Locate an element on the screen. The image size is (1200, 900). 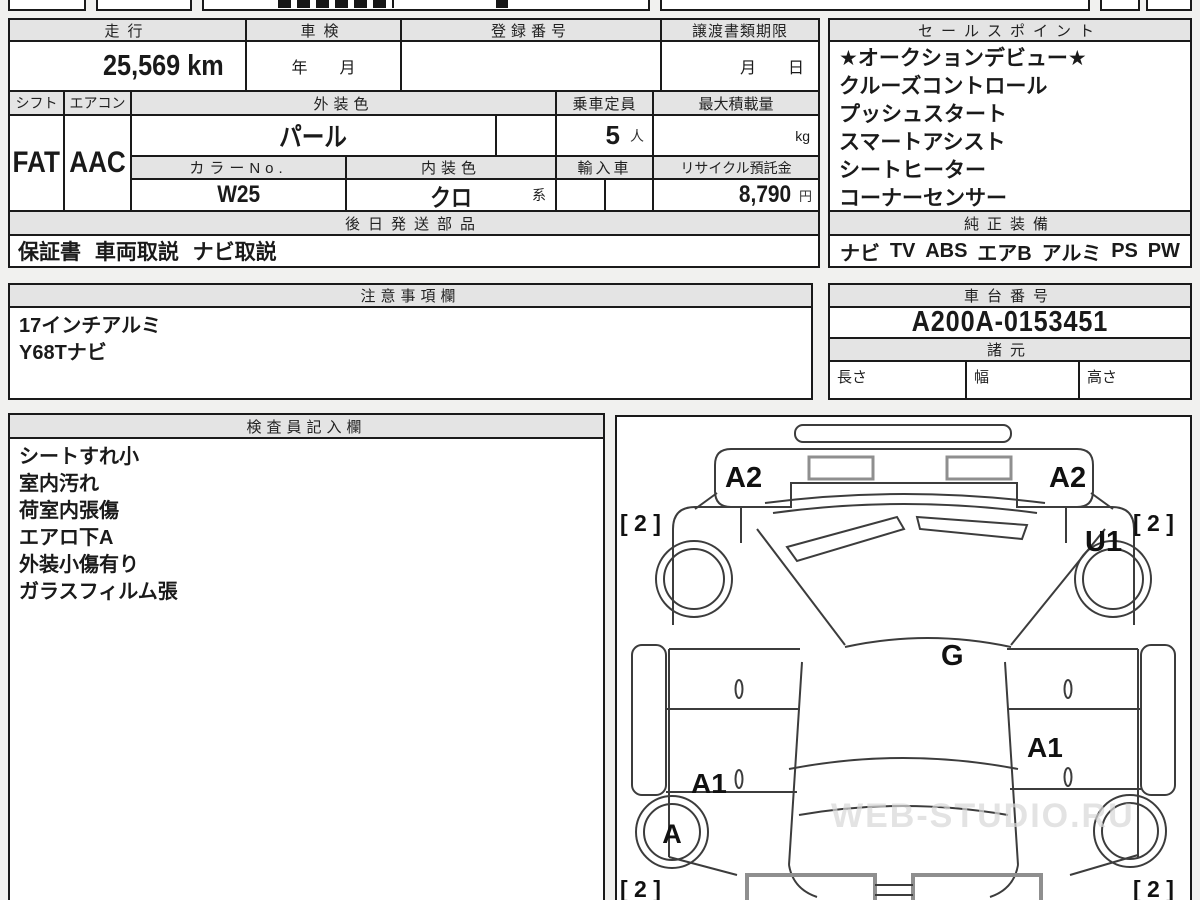
equipment-body: ナビ TV ABS エアB アルミ PS PW is located at coordinates (1010, 251).